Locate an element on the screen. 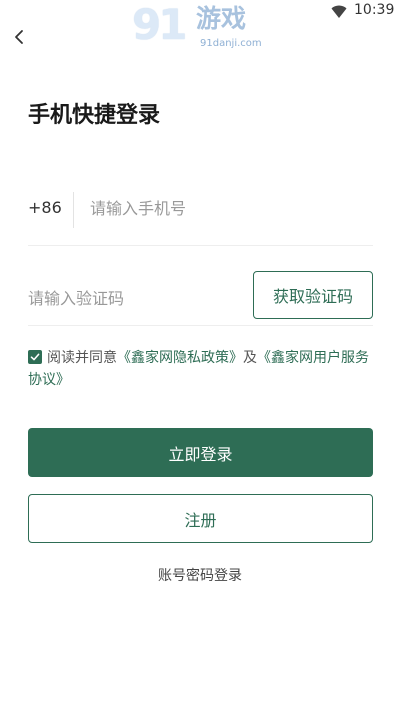 The image size is (400, 712). register-button: 注册 is located at coordinates (200, 518).